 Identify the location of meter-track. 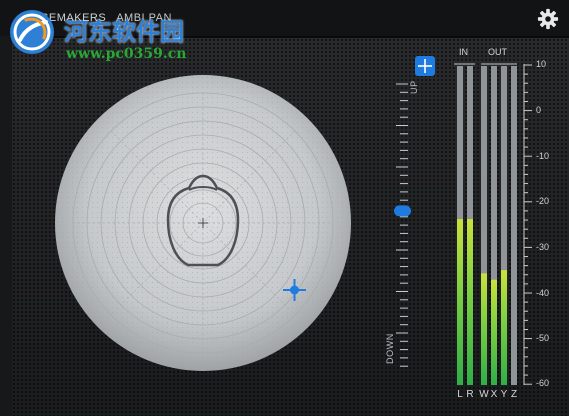
(514, 225).